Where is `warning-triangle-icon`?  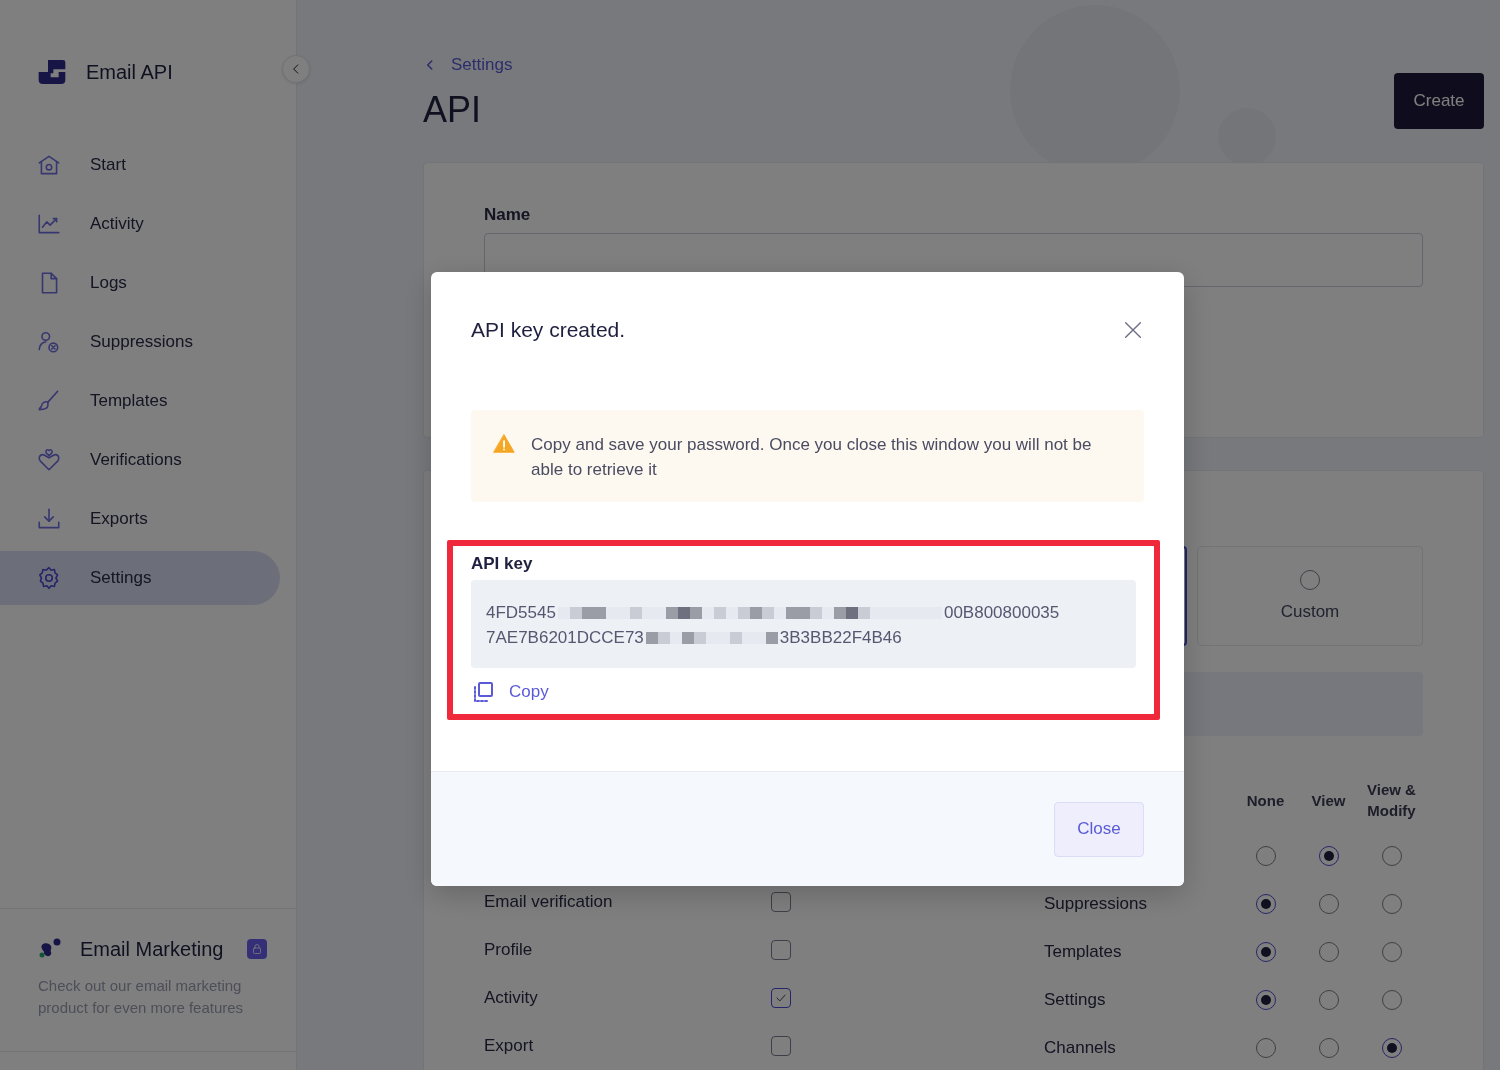 warning-triangle-icon is located at coordinates (504, 444).